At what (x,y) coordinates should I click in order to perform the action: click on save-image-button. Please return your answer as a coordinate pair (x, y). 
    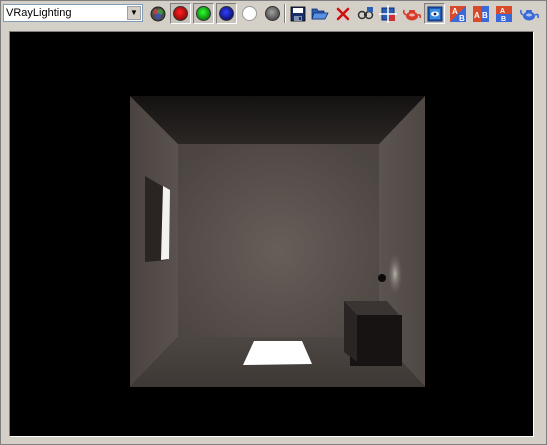
    Looking at the image, I should click on (297, 13).